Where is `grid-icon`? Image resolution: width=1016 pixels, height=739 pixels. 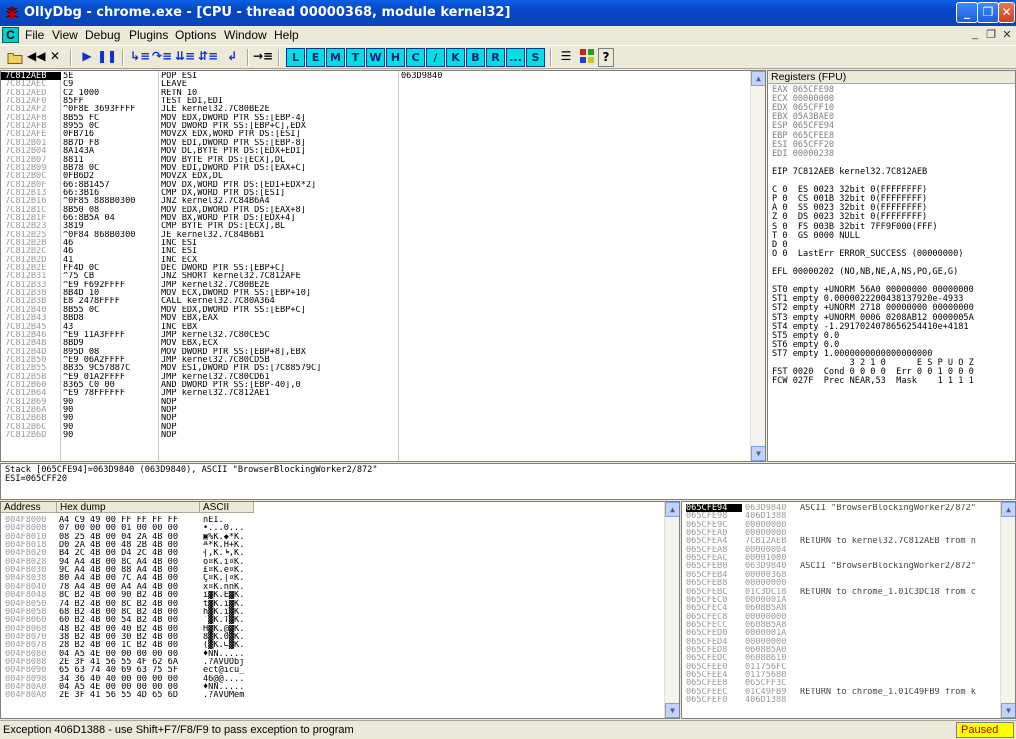 grid-icon is located at coordinates (587, 57).